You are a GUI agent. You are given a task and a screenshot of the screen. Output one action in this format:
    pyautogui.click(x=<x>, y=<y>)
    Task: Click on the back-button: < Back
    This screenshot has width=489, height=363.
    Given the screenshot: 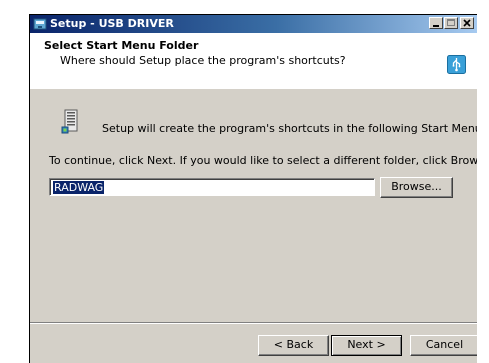 What is the action you would take?
    pyautogui.click(x=293, y=345)
    